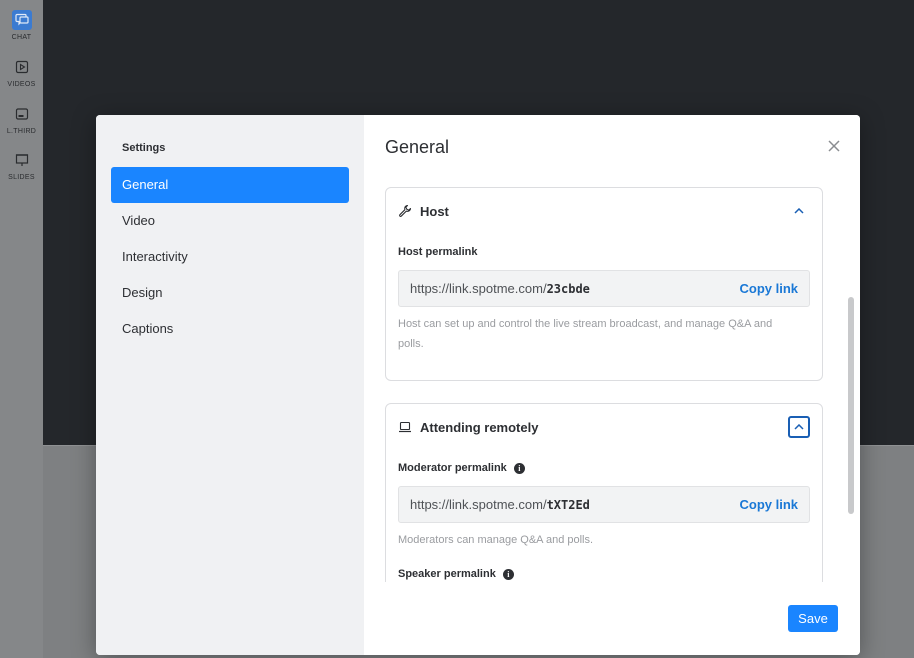  I want to click on nav-item-interactivity: Interactivity, so click(230, 257).